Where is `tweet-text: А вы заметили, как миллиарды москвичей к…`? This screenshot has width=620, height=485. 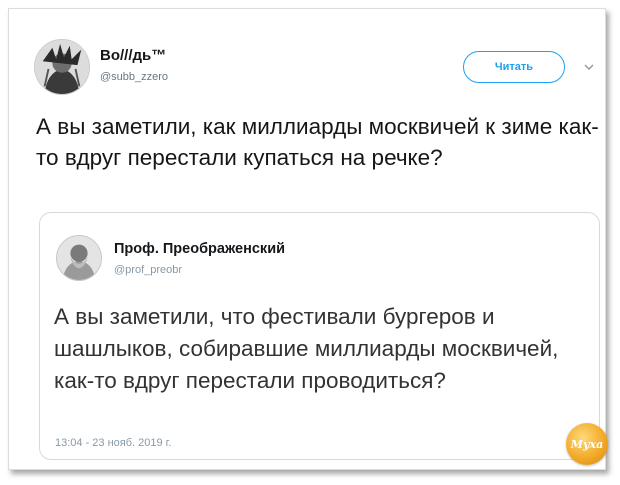 tweet-text: А вы заметили, как миллиарды москвичей к… is located at coordinates (317, 142).